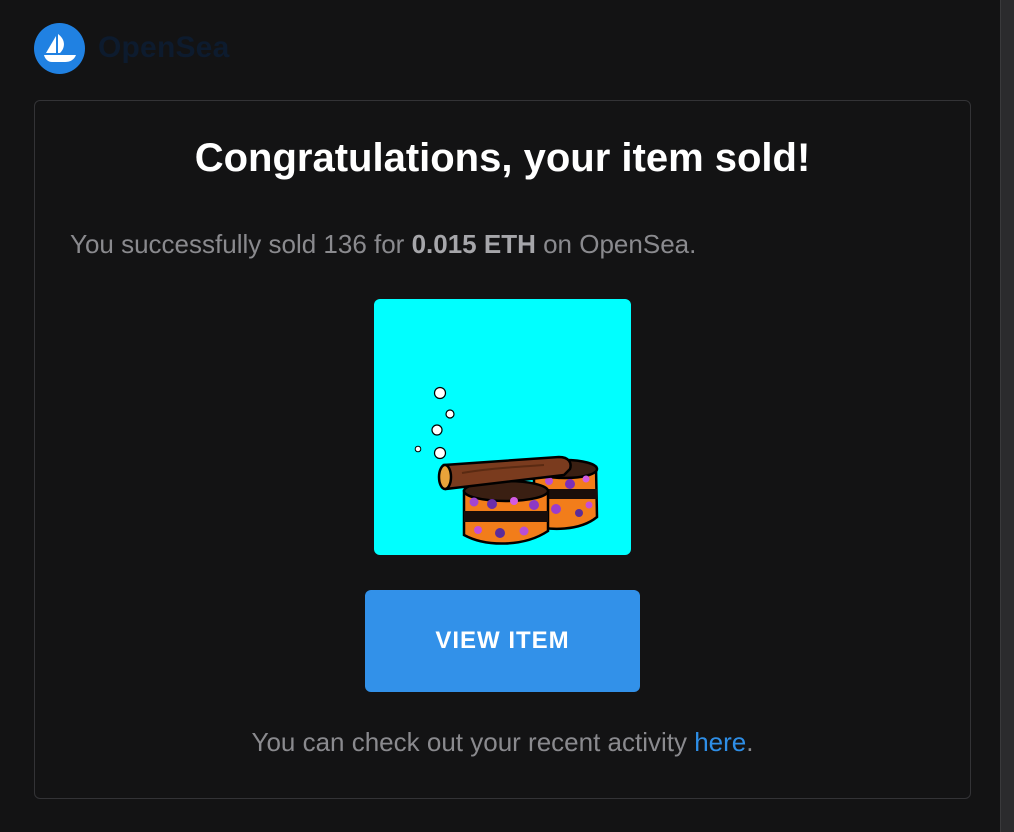 The width and height of the screenshot is (1014, 832). What do you see at coordinates (1007, 416) in the screenshot?
I see `scrollbar` at bounding box center [1007, 416].